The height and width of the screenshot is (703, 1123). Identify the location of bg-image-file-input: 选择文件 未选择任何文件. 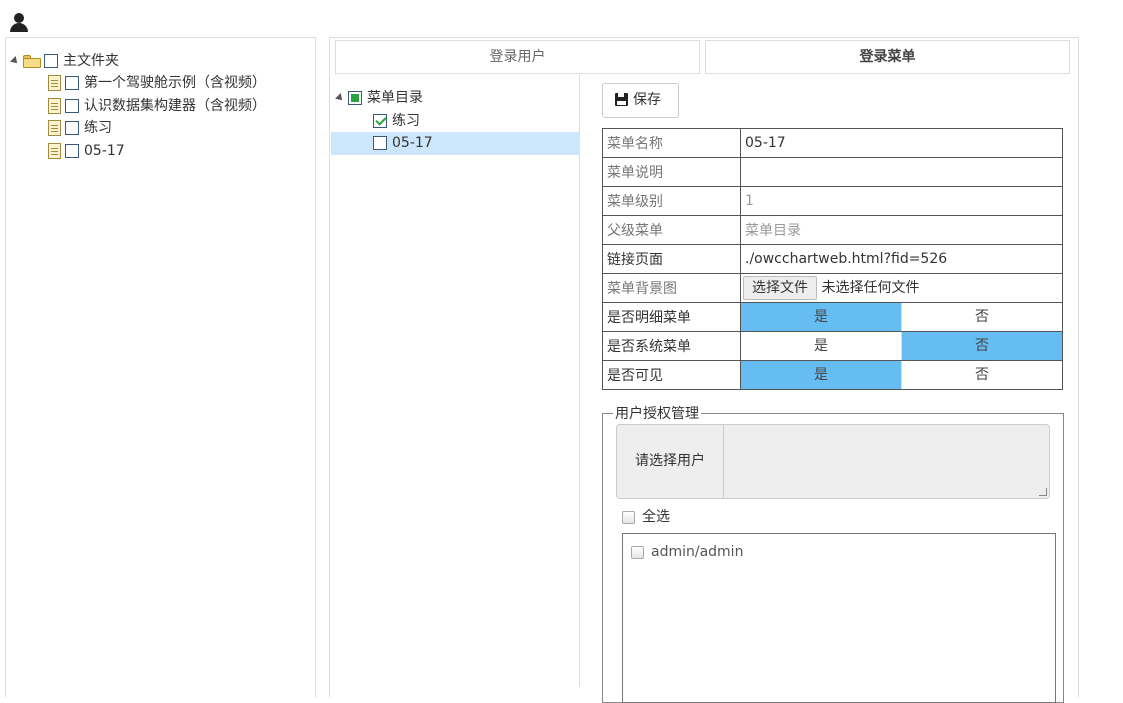
(901, 288).